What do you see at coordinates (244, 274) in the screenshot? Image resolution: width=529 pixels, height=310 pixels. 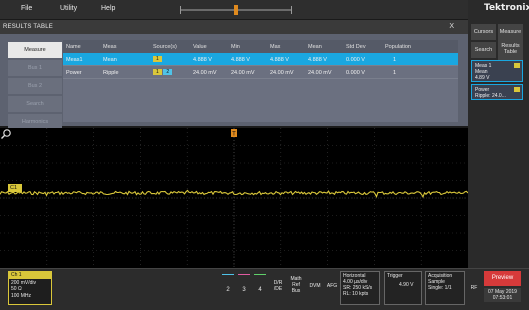 I see `ch3-color-bar` at bounding box center [244, 274].